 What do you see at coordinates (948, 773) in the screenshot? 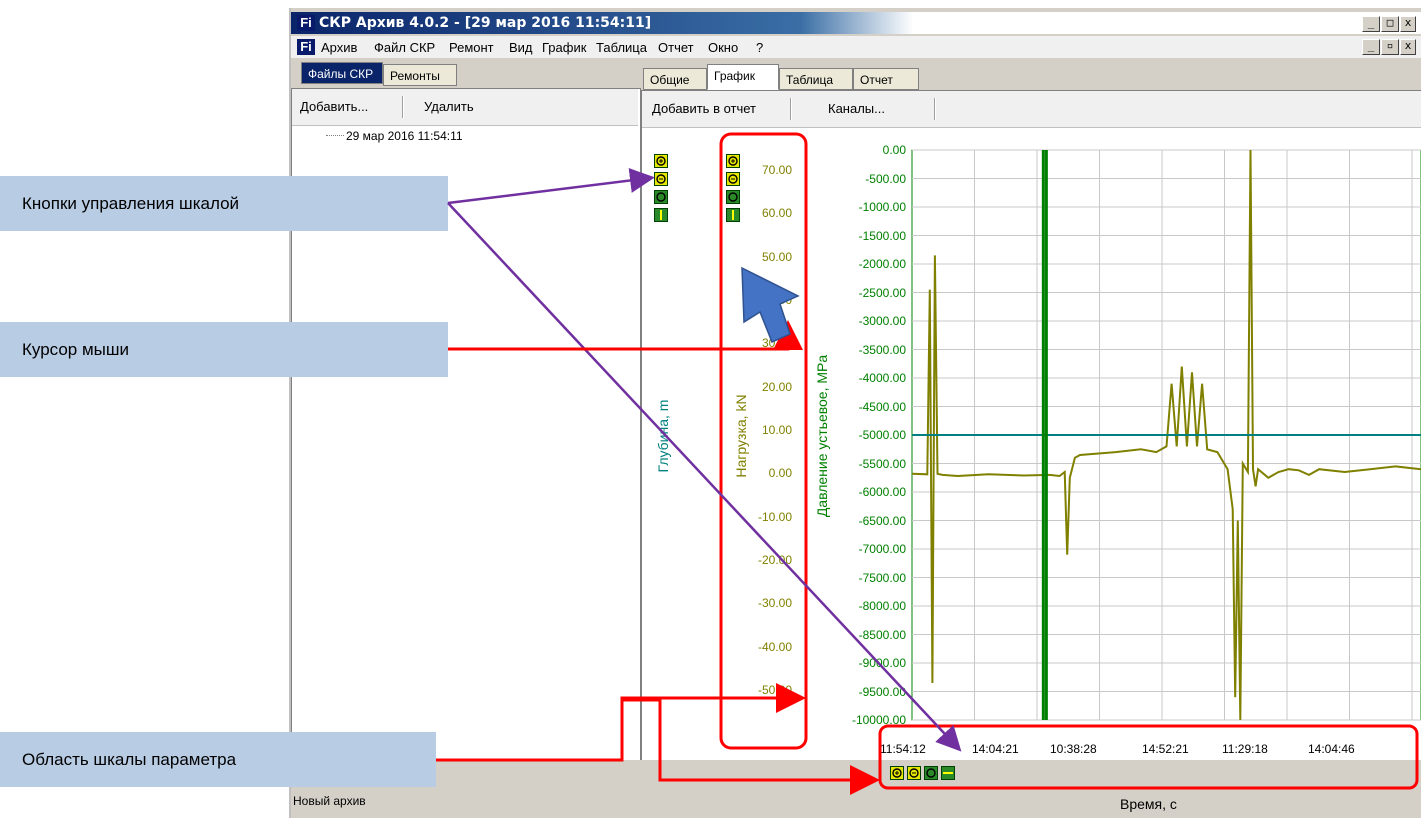
I see `fit-horizontal-icon` at bounding box center [948, 773].